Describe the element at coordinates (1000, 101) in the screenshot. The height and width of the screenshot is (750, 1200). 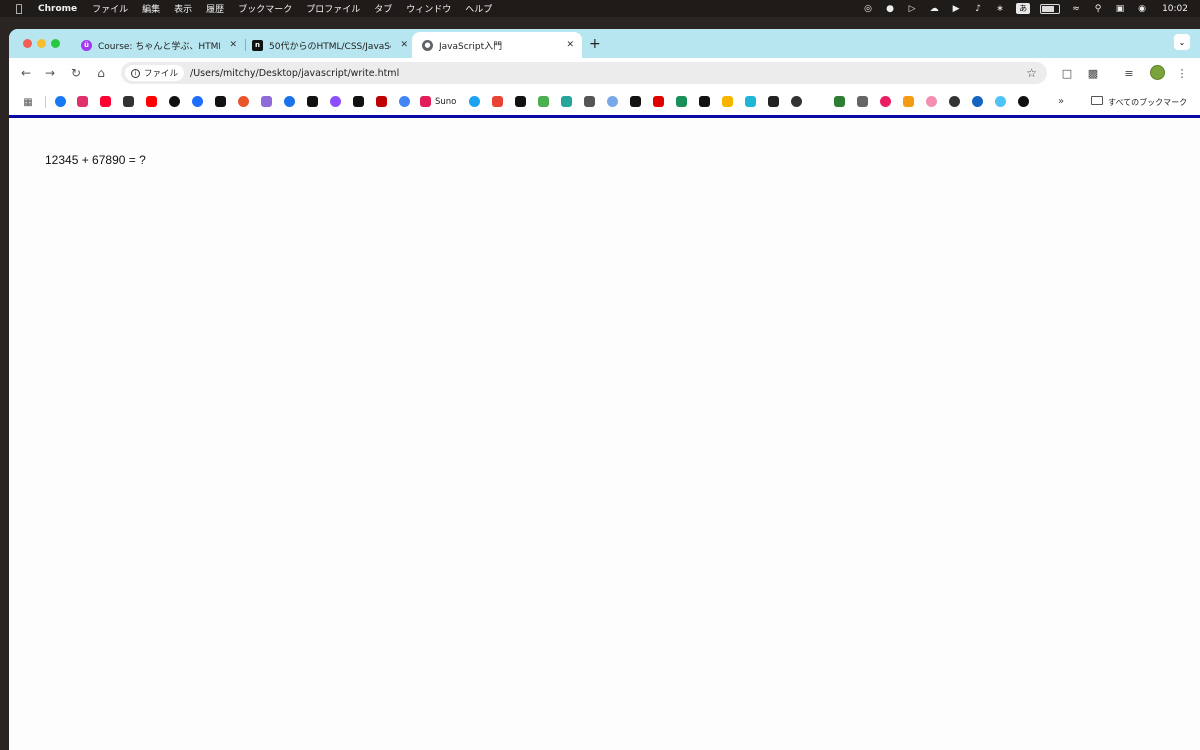
I see `wave-app-icon` at that location.